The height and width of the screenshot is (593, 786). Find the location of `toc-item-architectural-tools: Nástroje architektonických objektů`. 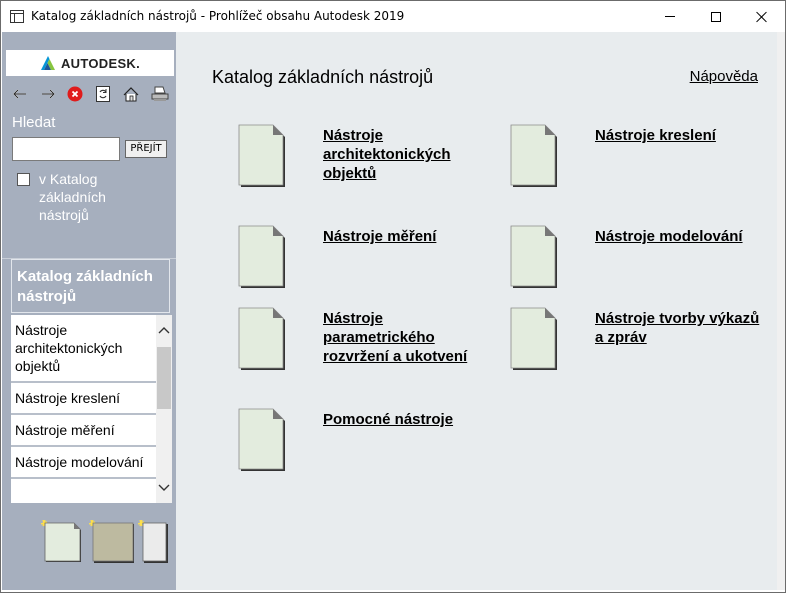

toc-item-architectural-tools: Nástroje architektonických objektů is located at coordinates (83, 349).